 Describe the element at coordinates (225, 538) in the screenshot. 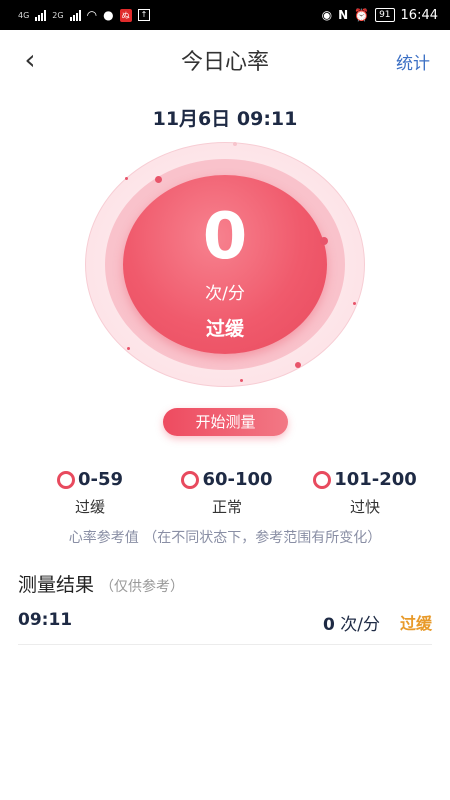

I see `reference-note: 心率参考值 （在不同状态下，参考范围有所变化）` at that location.